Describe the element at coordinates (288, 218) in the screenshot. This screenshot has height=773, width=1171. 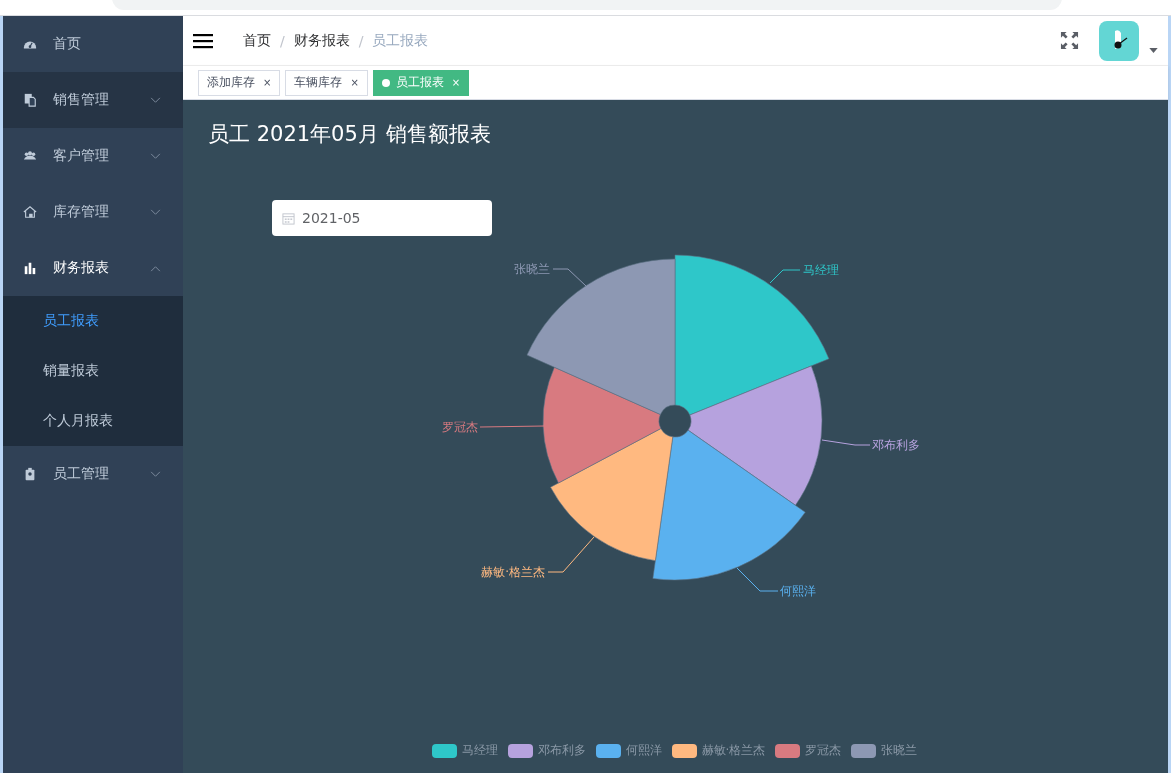
I see `calendar-icon` at that location.